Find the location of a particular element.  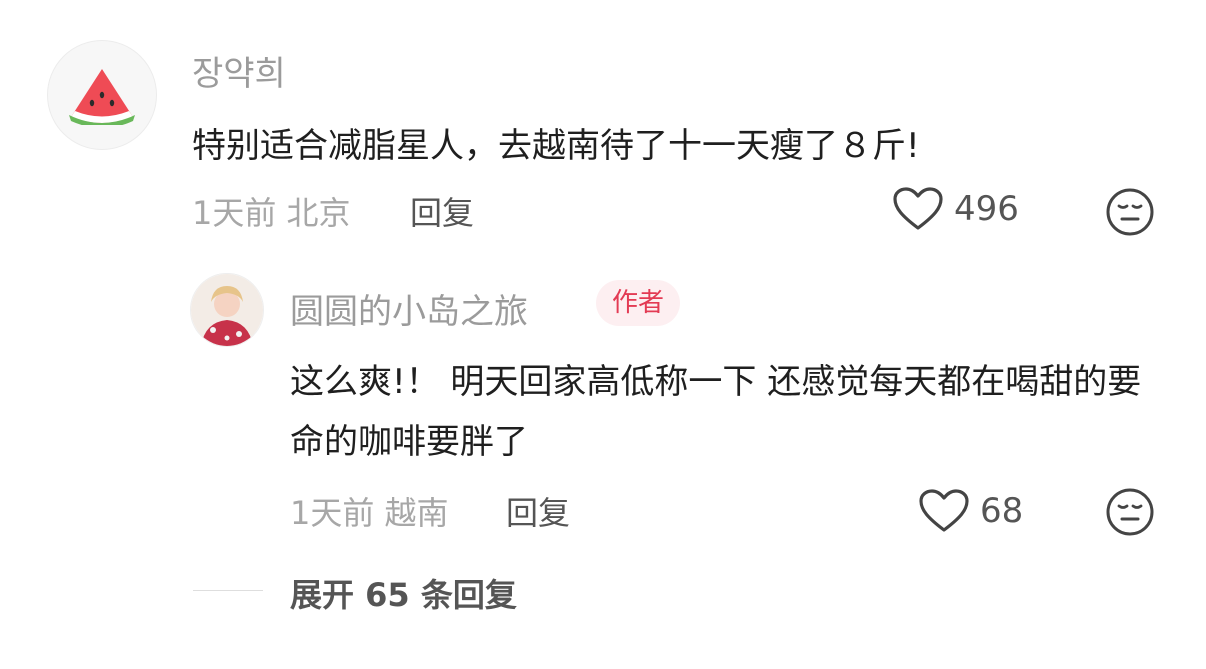

comment-time: 1天前 is located at coordinates (234, 213).